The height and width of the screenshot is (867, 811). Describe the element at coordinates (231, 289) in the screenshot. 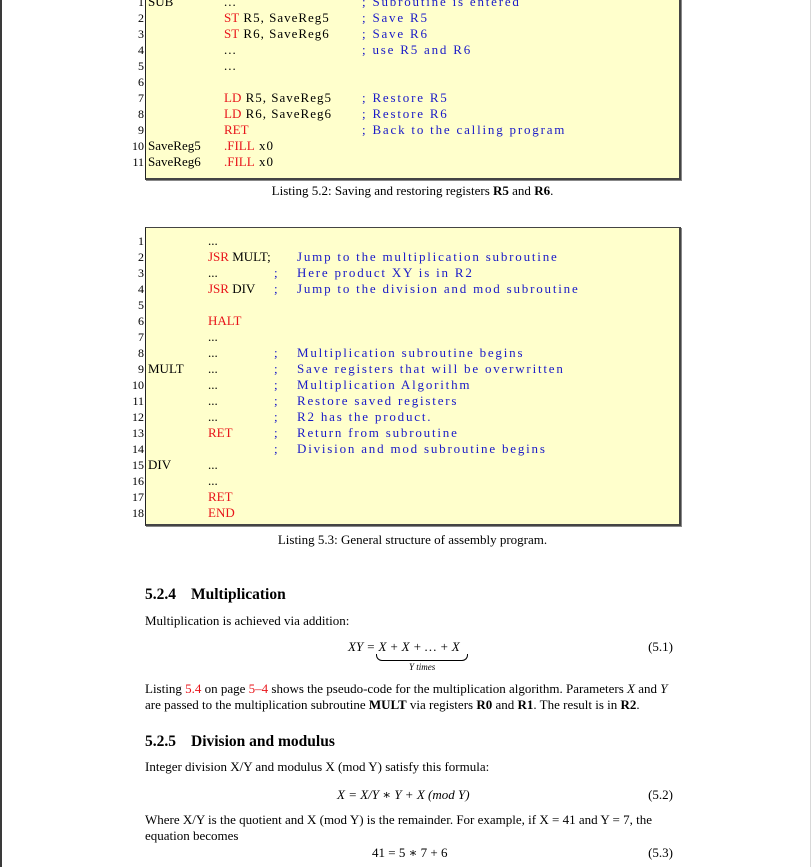

I see `code-instruction: JSR DIV` at that location.